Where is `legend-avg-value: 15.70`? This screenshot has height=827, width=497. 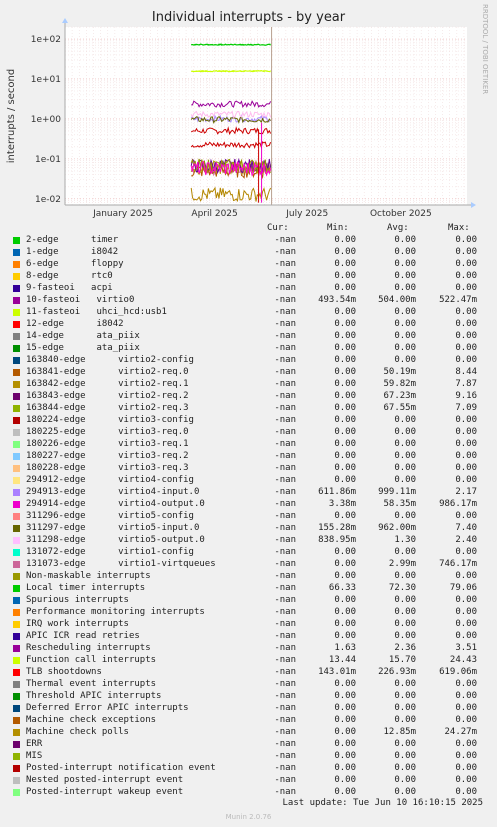 legend-avg-value: 15.70 is located at coordinates (402, 660).